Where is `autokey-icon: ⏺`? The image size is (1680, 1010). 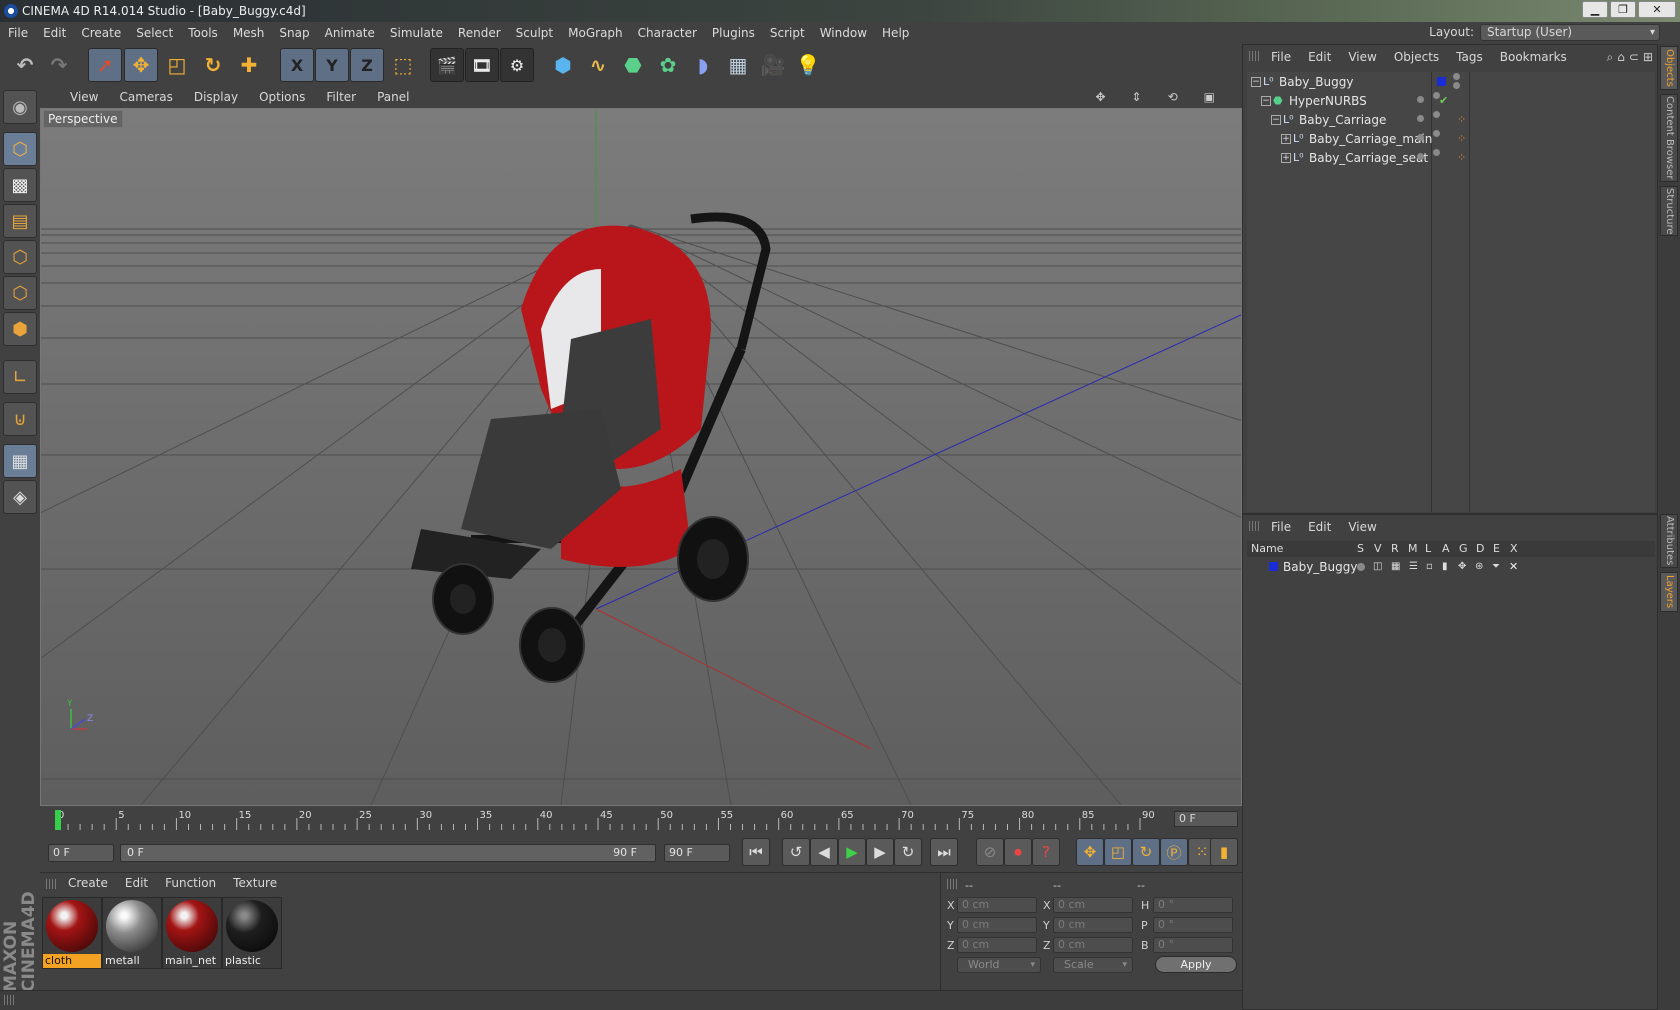 autokey-icon: ⏺ is located at coordinates (1018, 852).